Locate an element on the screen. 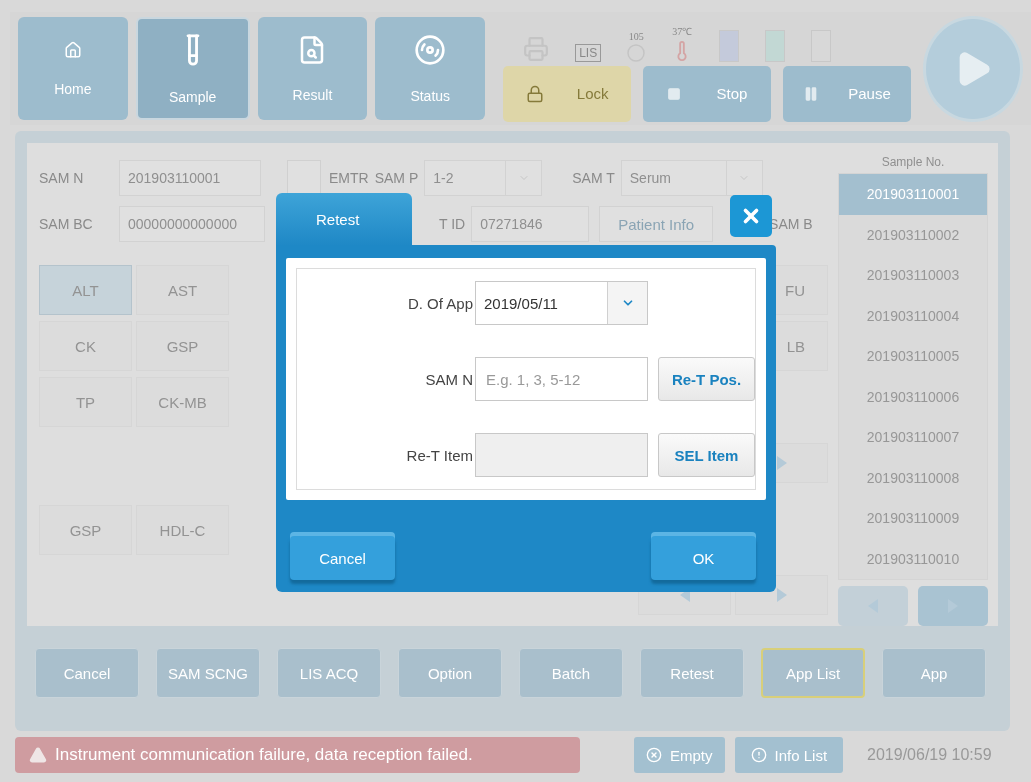  test-item: HDL-C is located at coordinates (182, 530).